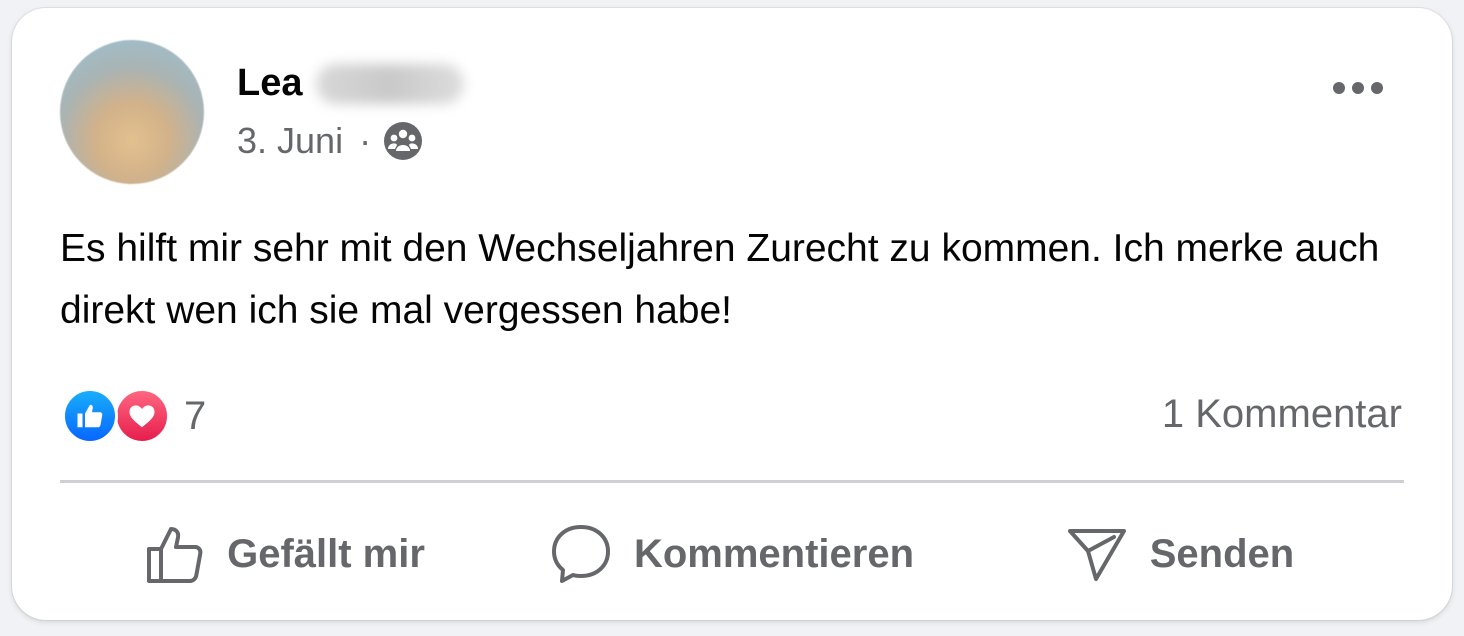 Image resolution: width=1464 pixels, height=636 pixels. What do you see at coordinates (175, 555) in the screenshot?
I see `thumbs-up-icon` at bounding box center [175, 555].